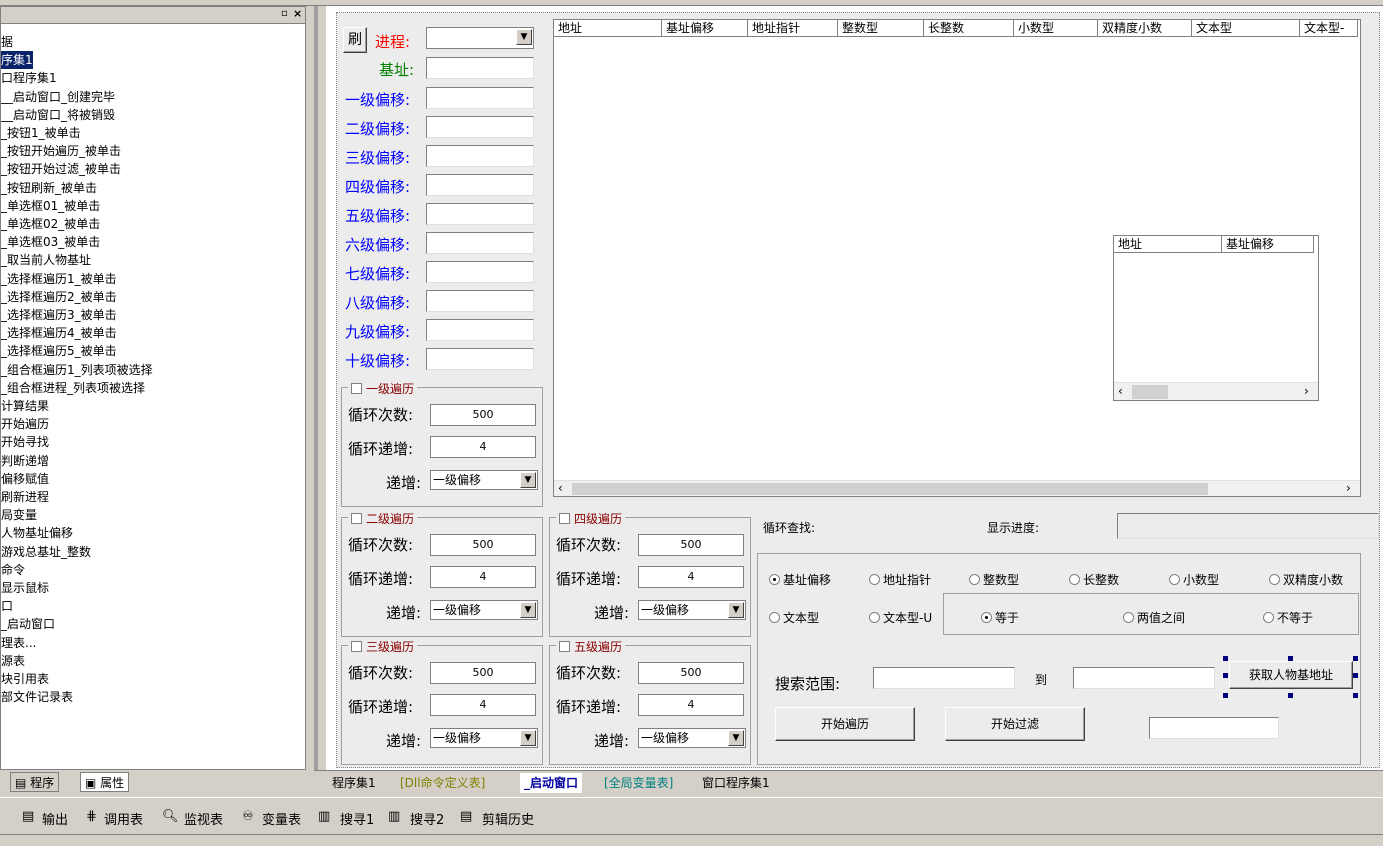 This screenshot has width=1383, height=846. What do you see at coordinates (37, 533) in the screenshot?
I see `tree-item: 人物基址偏移` at bounding box center [37, 533].